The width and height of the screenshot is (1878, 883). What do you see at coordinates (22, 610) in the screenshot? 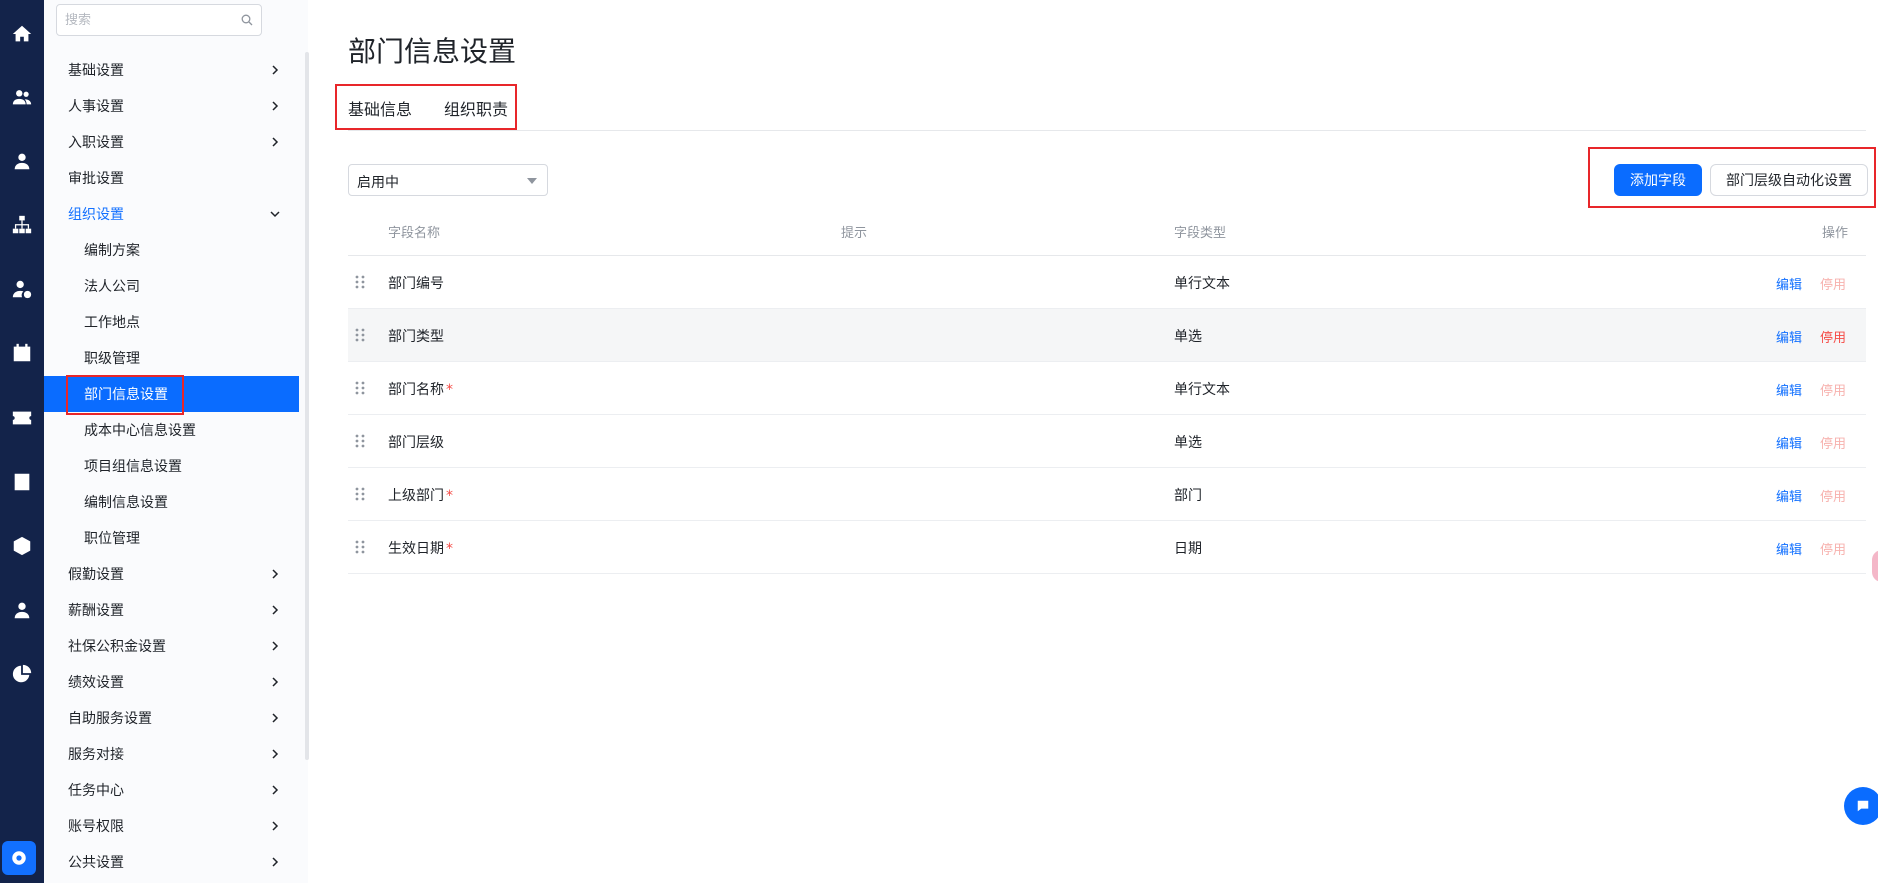
I see `user-icon` at bounding box center [22, 610].